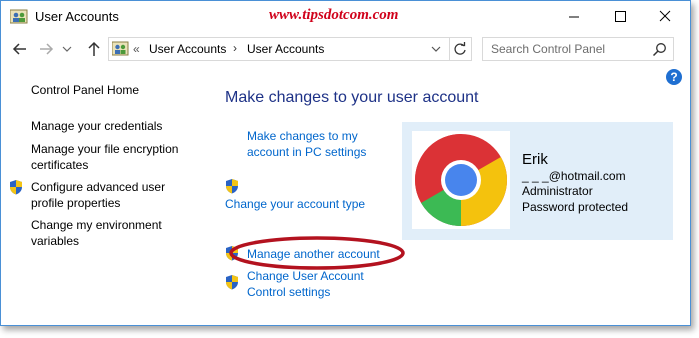  What do you see at coordinates (548, 49) in the screenshot?
I see `search-input: Search Control Panel` at bounding box center [548, 49].